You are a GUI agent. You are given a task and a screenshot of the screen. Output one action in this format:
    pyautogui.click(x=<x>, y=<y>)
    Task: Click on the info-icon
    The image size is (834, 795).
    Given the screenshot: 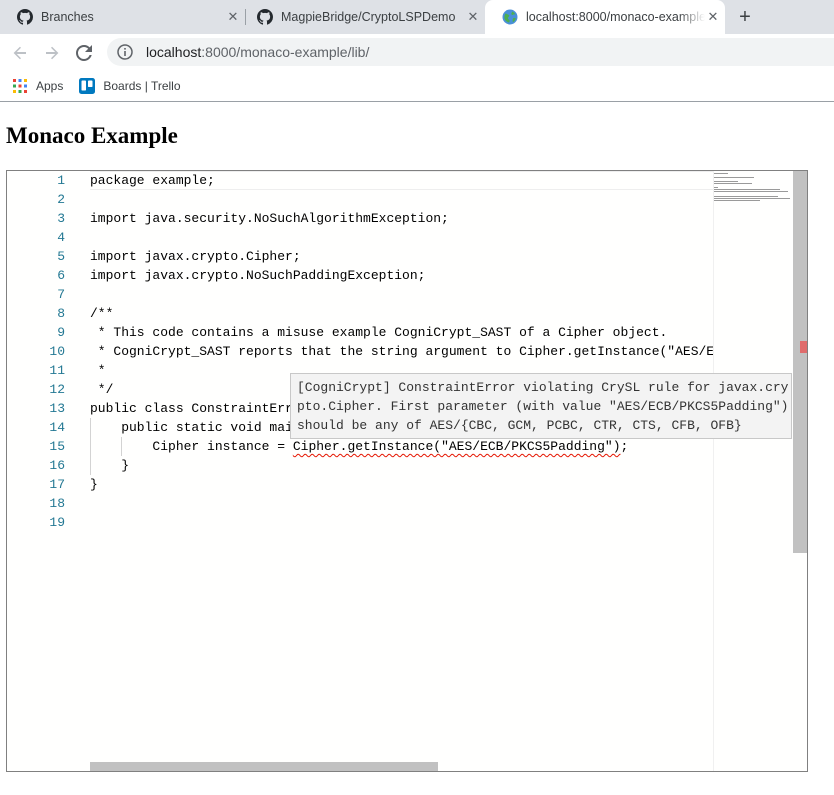 What is the action you would take?
    pyautogui.click(x=125, y=52)
    